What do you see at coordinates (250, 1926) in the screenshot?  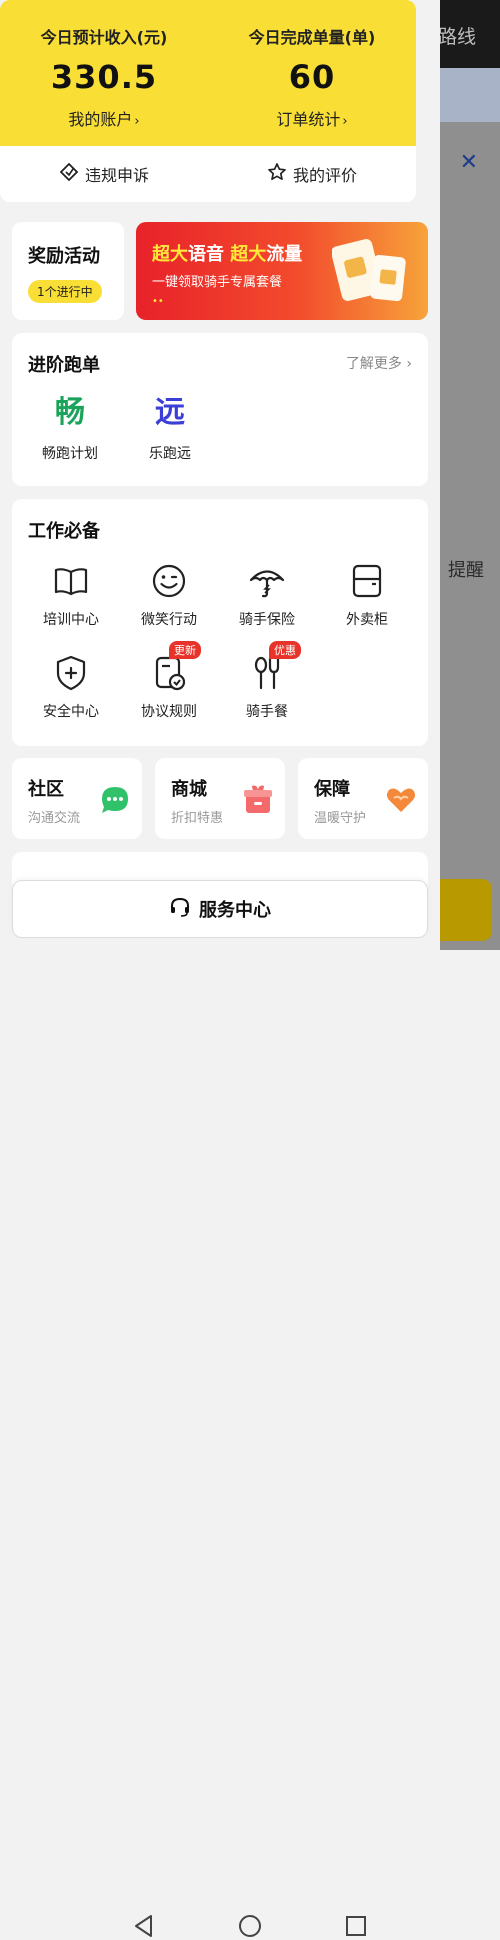 I see `home-circle-icon` at bounding box center [250, 1926].